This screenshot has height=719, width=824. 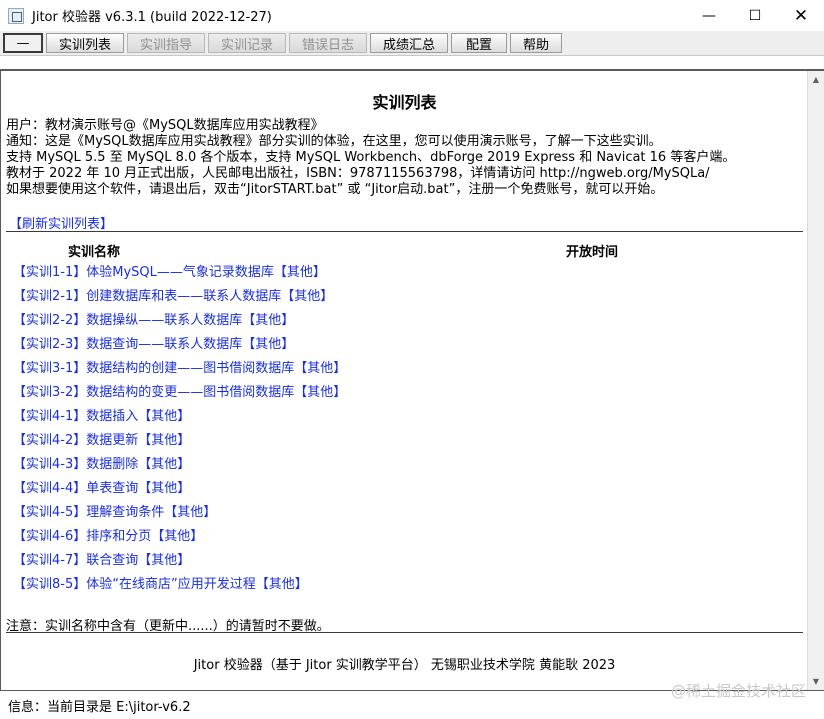 What do you see at coordinates (179, 445) in the screenshot?
I see `training-link-4-2: 【实训4-2】数据更新【其他】` at bounding box center [179, 445].